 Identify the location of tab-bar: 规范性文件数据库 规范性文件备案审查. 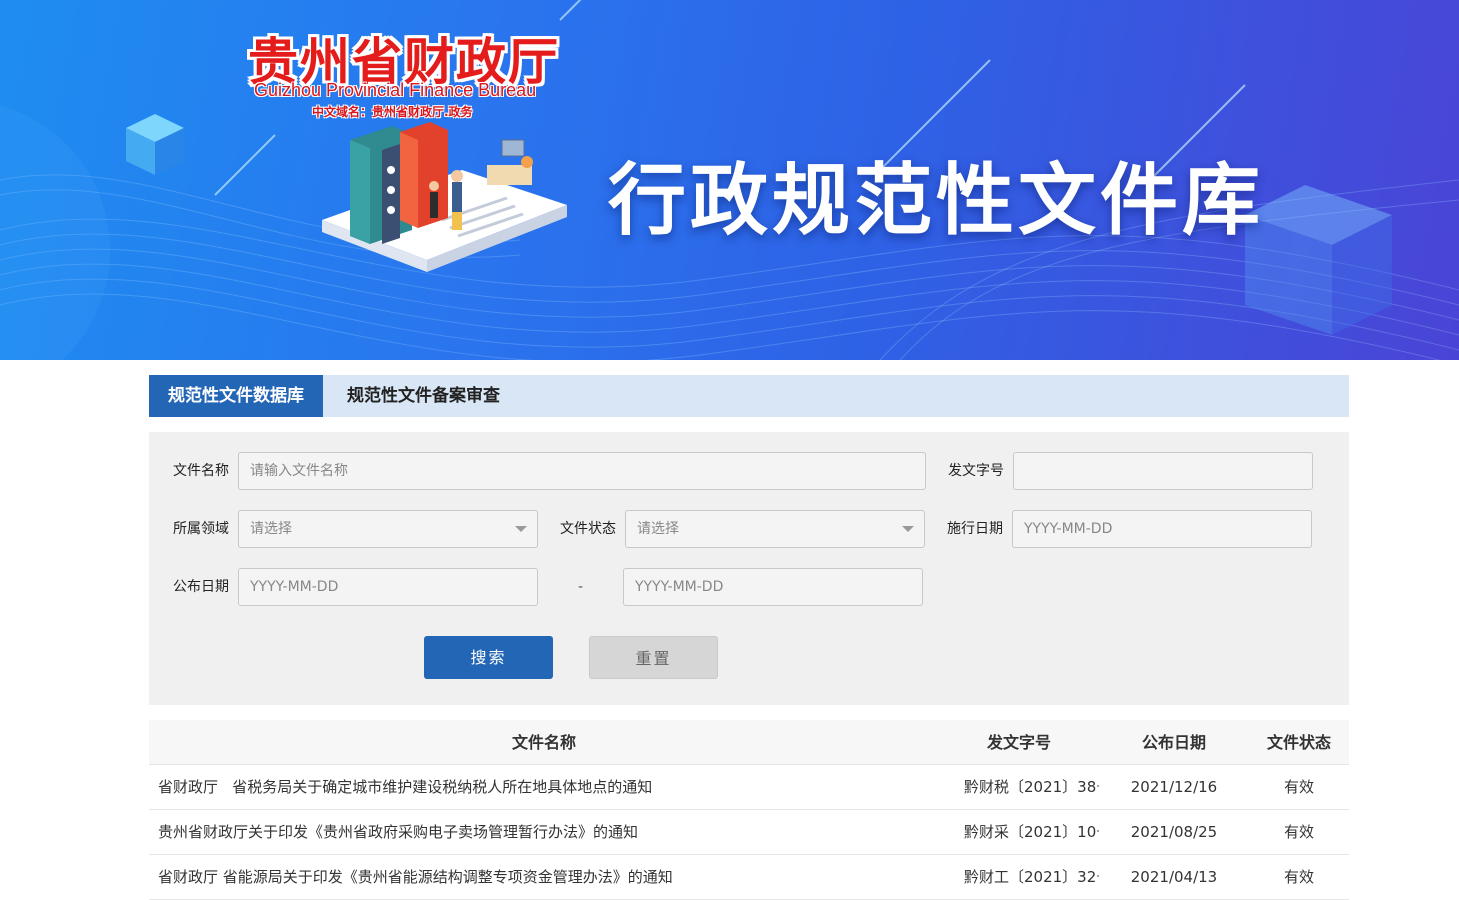
(749, 396).